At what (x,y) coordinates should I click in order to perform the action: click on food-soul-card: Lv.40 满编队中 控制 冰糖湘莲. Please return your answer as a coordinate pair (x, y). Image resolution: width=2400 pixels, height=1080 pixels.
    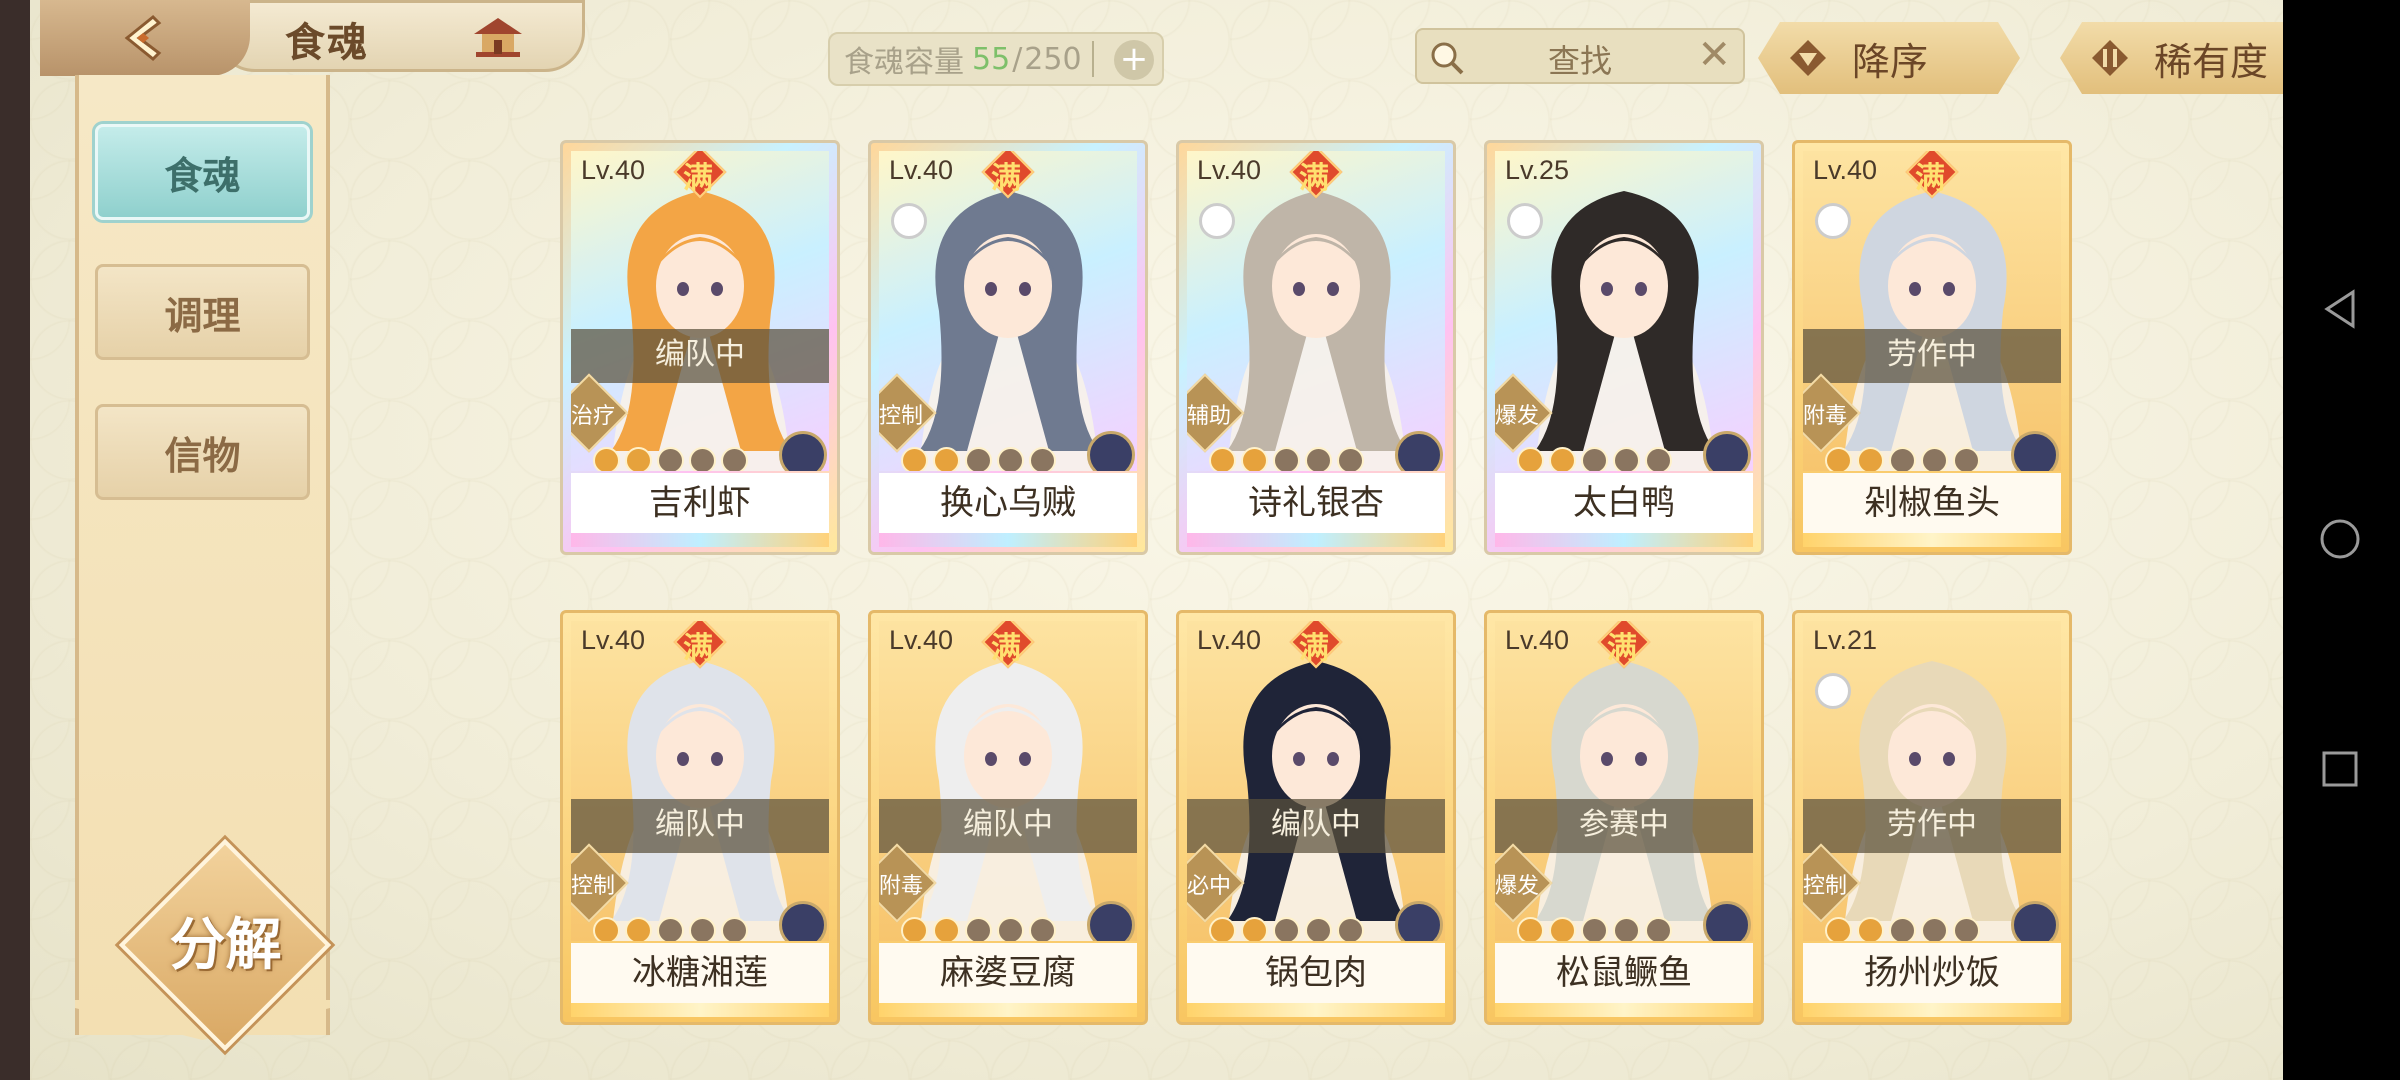
    Looking at the image, I should click on (700, 817).